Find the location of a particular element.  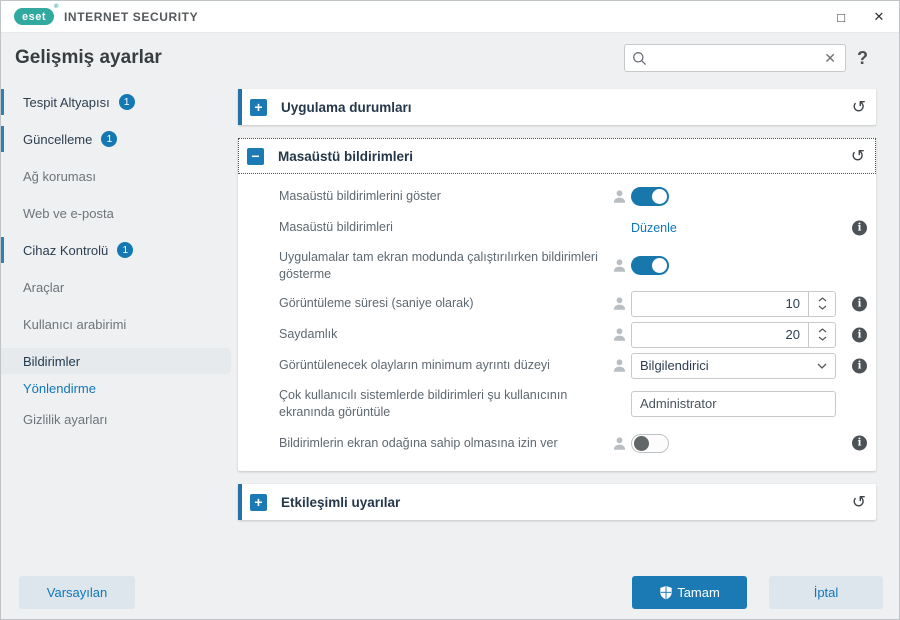

page-title: Gelişmiş ayarlar is located at coordinates (88, 57).